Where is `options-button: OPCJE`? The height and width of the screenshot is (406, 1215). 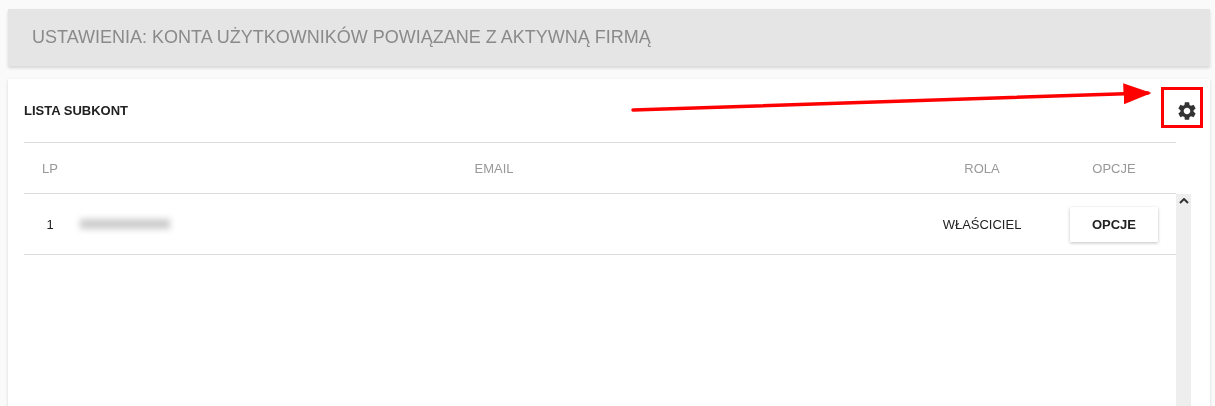
options-button: OPCJE is located at coordinates (1114, 224).